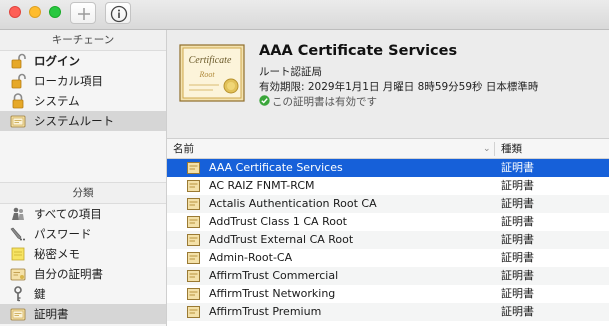  I want to click on sidebar-item-passwords: パスワード, so click(83, 234).